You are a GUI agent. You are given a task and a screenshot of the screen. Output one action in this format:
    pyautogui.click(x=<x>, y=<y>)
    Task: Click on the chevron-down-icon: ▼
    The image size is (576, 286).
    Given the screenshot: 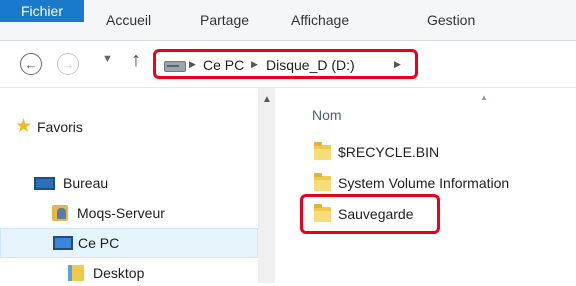 What is the action you would take?
    pyautogui.click(x=107, y=59)
    